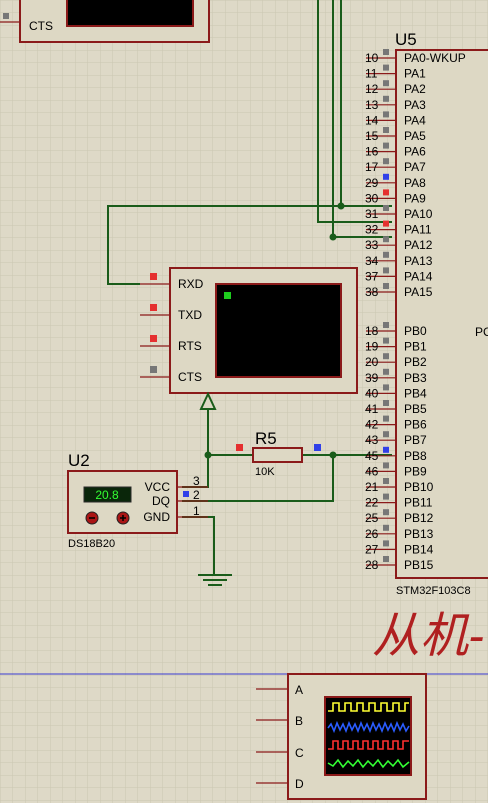 This screenshot has height=803, width=488. What do you see at coordinates (372, 89) in the screenshot?
I see `mcu-pin-number: 12` at bounding box center [372, 89].